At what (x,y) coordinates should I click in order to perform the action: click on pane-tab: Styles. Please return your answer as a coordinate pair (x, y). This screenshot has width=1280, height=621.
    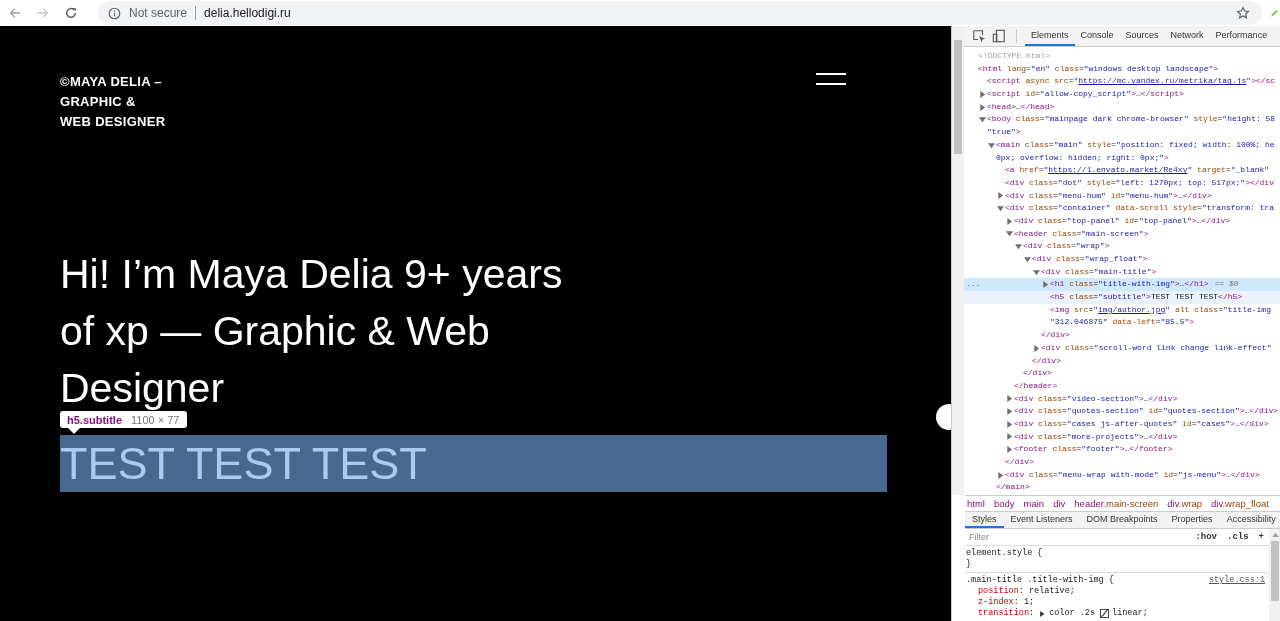
    Looking at the image, I should click on (984, 520).